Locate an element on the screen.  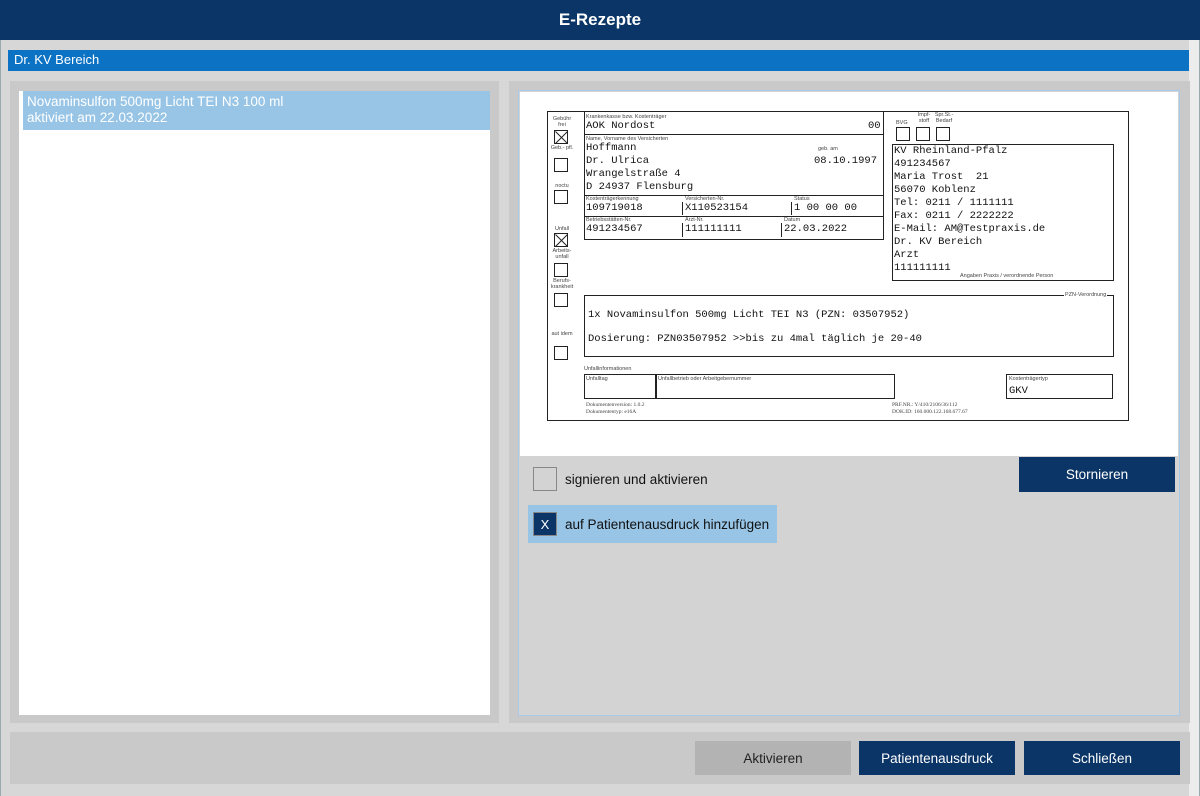
checkbox-bvg is located at coordinates (903, 134).